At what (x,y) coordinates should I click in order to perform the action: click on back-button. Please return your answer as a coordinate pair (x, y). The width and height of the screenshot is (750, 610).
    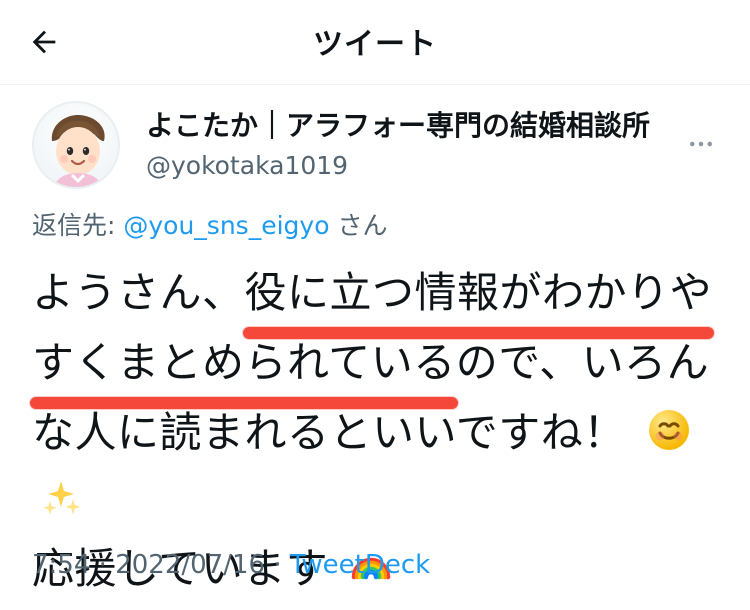
    Looking at the image, I should click on (44, 44).